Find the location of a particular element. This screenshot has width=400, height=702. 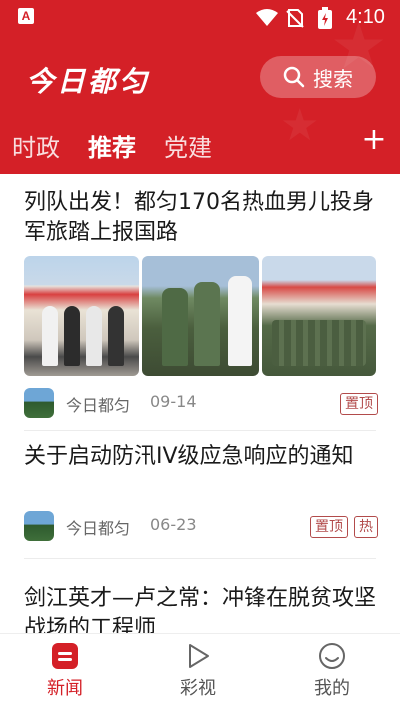

search-icon is located at coordinates (294, 77).